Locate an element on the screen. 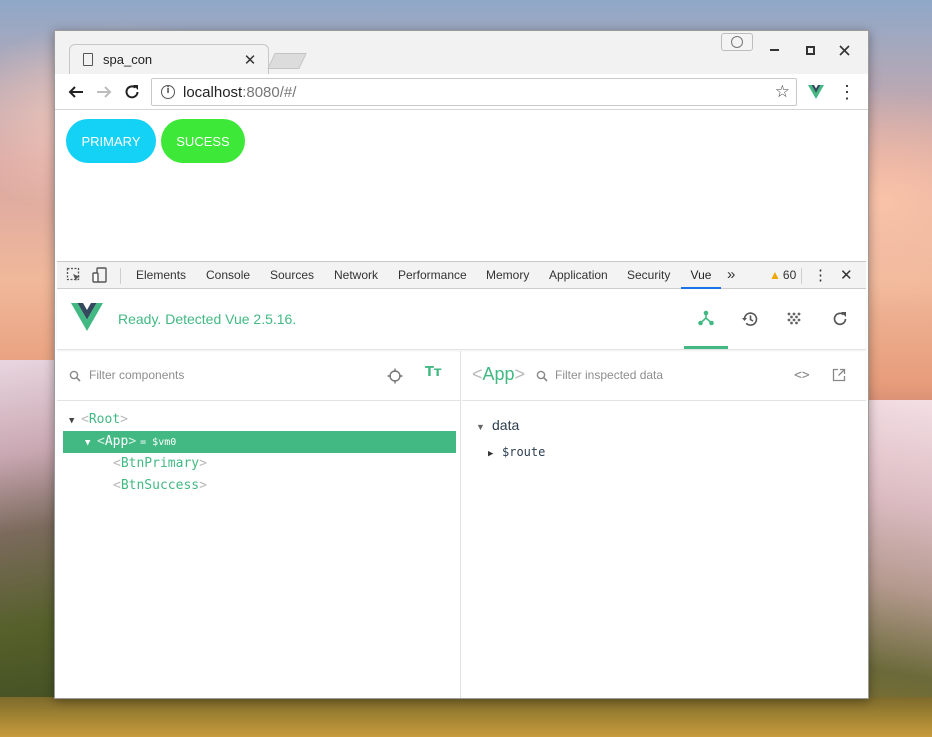 Image resolution: width=932 pixels, height=737 pixels. events-button is located at coordinates (794, 319).